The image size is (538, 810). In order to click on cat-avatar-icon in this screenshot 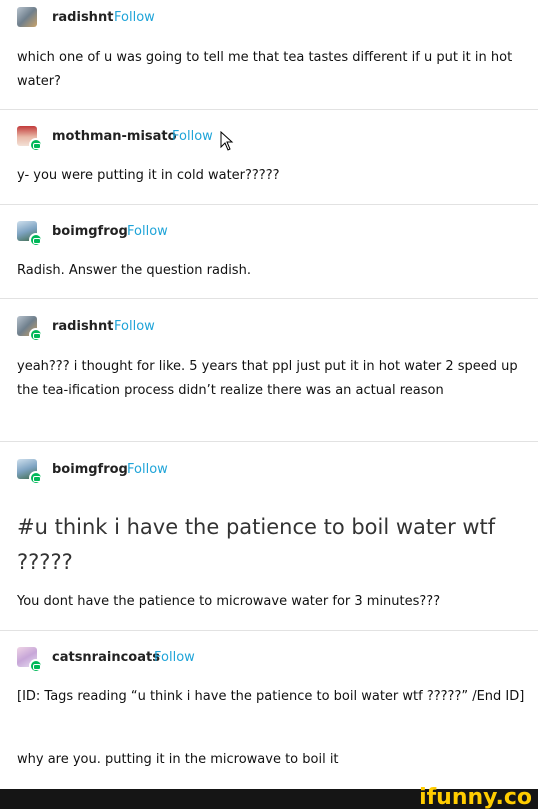, I will do `click(31, 661)`.